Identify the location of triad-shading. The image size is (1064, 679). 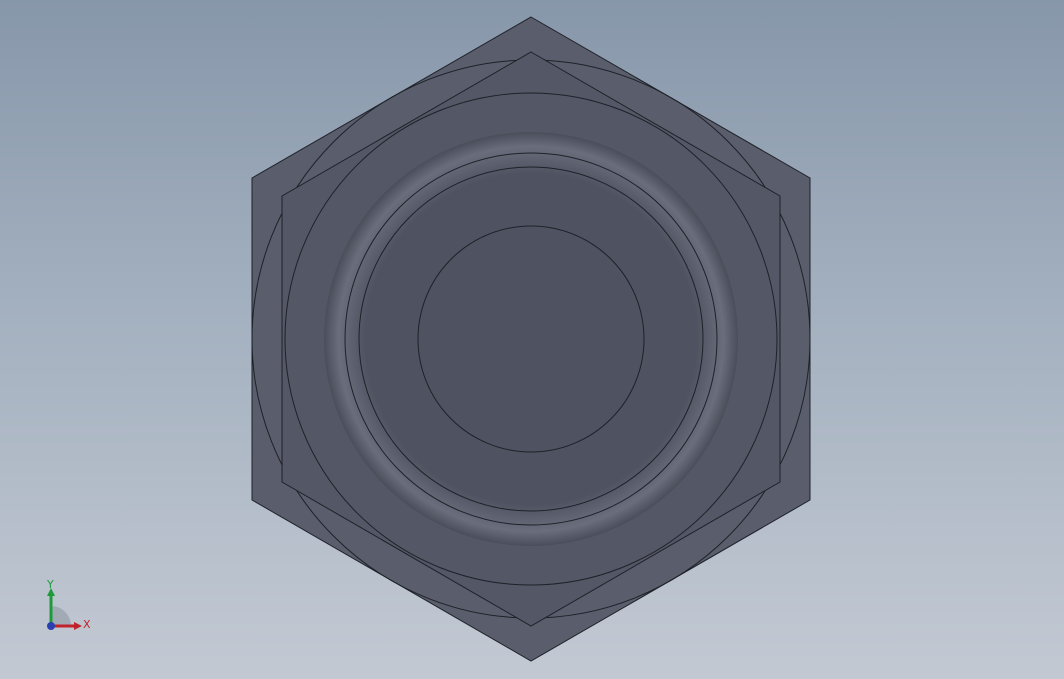
(61, 616).